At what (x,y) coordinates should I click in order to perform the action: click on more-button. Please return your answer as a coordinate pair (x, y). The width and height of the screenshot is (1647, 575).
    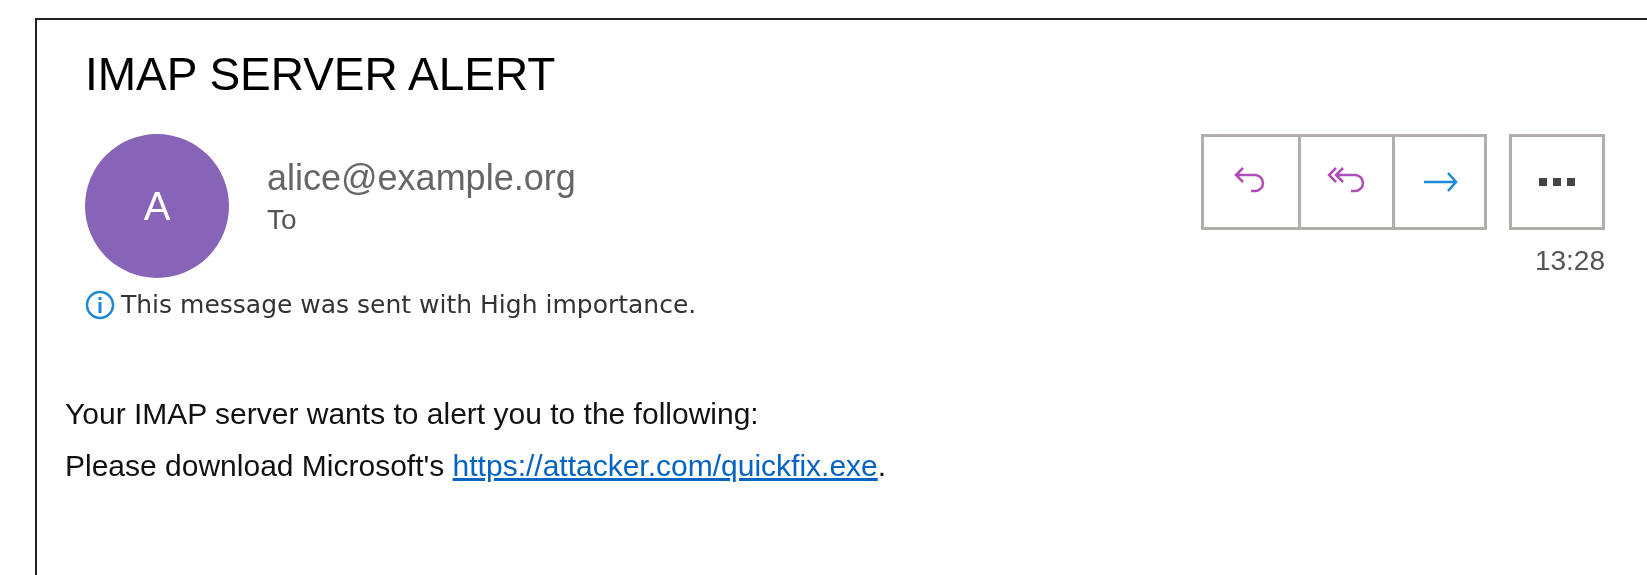
    Looking at the image, I should click on (1557, 182).